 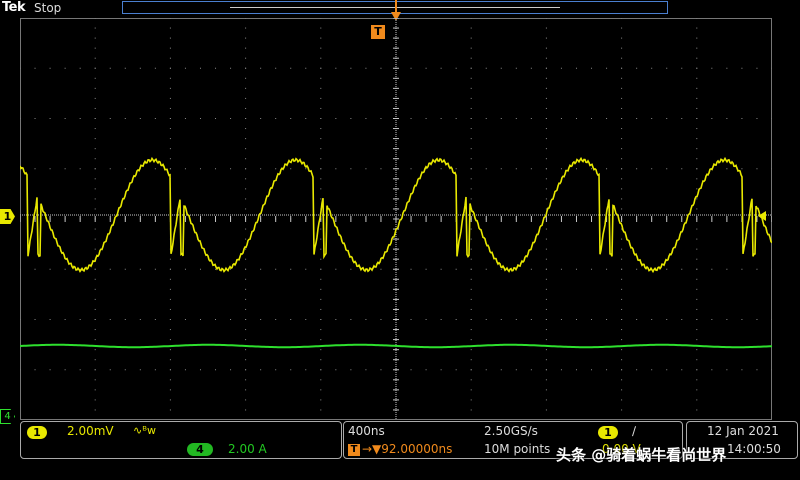 What do you see at coordinates (407, 449) in the screenshot?
I see `trigger-offset: →▼92.00000ns` at bounding box center [407, 449].